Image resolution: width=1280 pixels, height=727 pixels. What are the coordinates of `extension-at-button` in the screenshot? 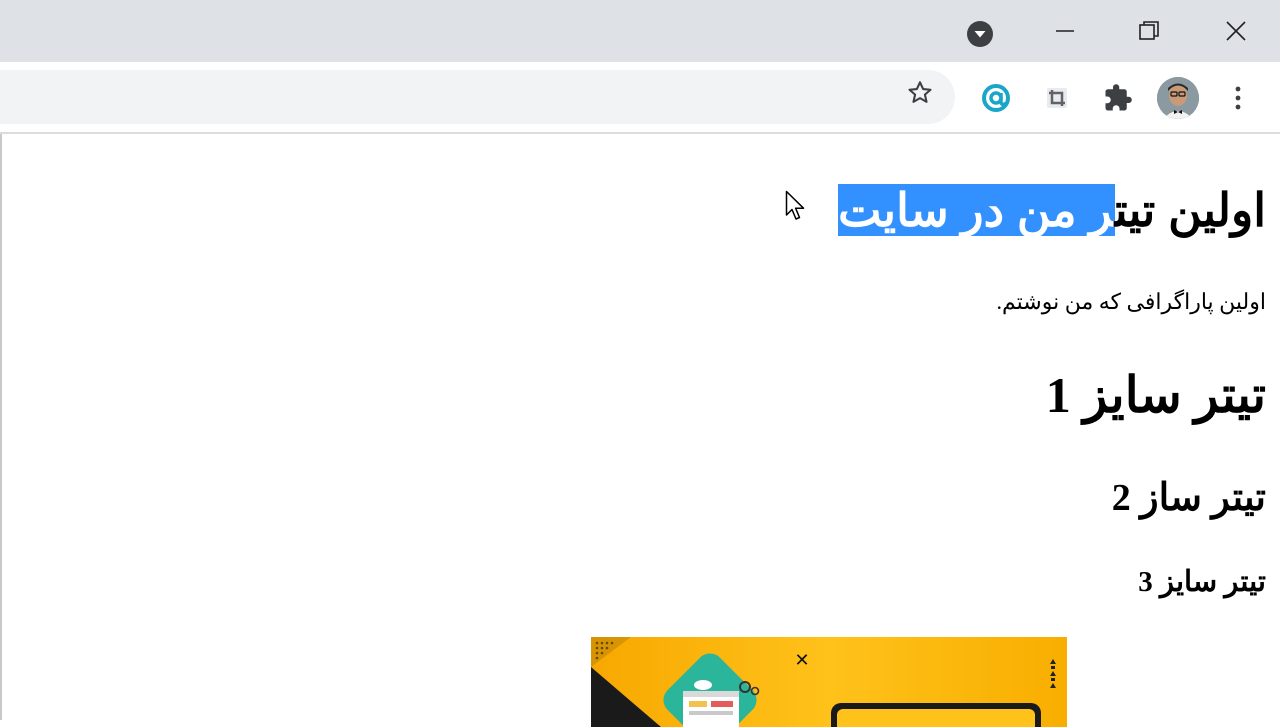 It's located at (996, 98).